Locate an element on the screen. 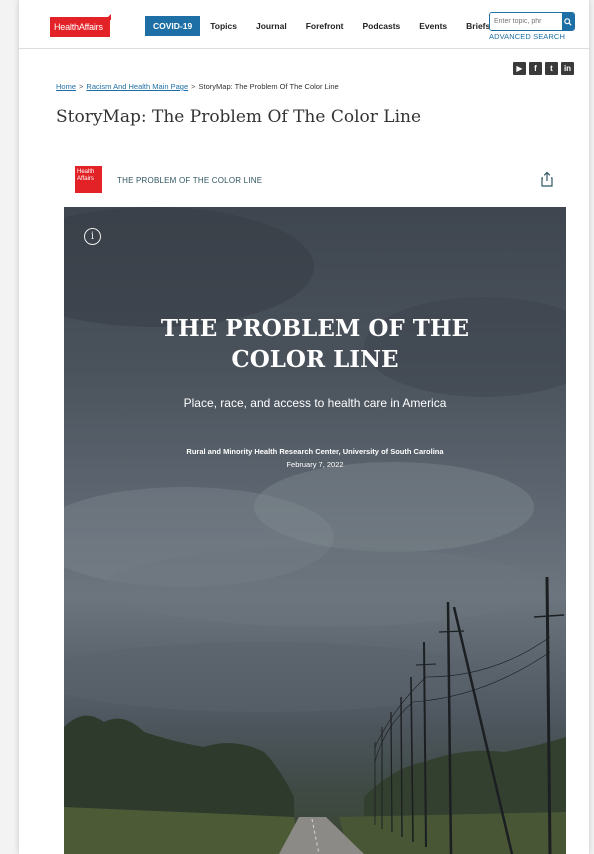  social-share-bar: ▶ f t in is located at coordinates (543, 68).